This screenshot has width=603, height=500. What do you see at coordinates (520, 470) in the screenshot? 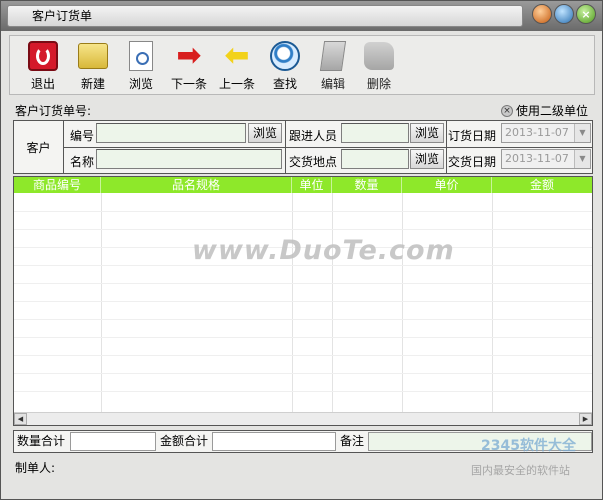
I see `brand-watermark-slogan: 国内最安全的软件站` at bounding box center [520, 470].